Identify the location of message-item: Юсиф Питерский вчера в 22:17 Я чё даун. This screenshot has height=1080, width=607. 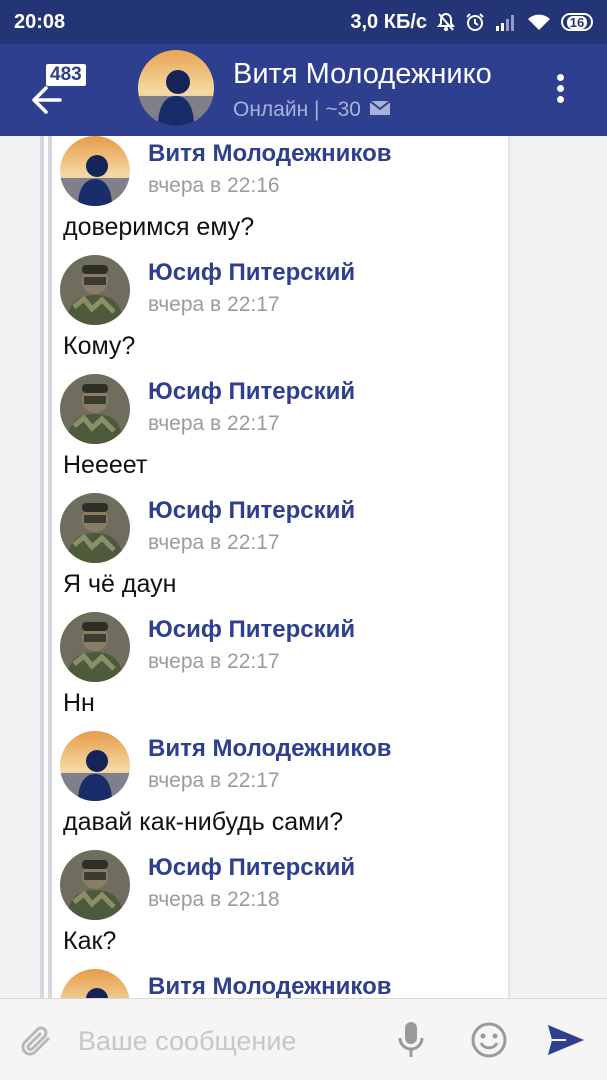
(275, 553).